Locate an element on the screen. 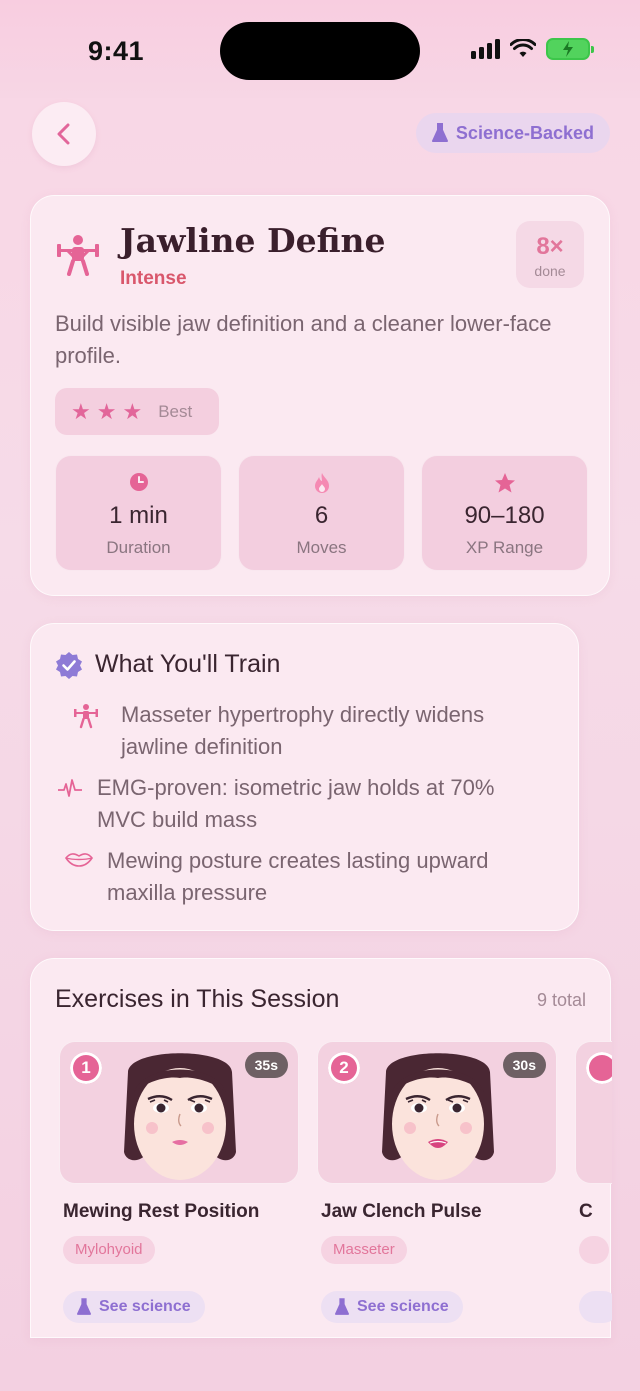 The height and width of the screenshot is (1391, 640). stat-value: 90–180 is located at coordinates (504, 515).